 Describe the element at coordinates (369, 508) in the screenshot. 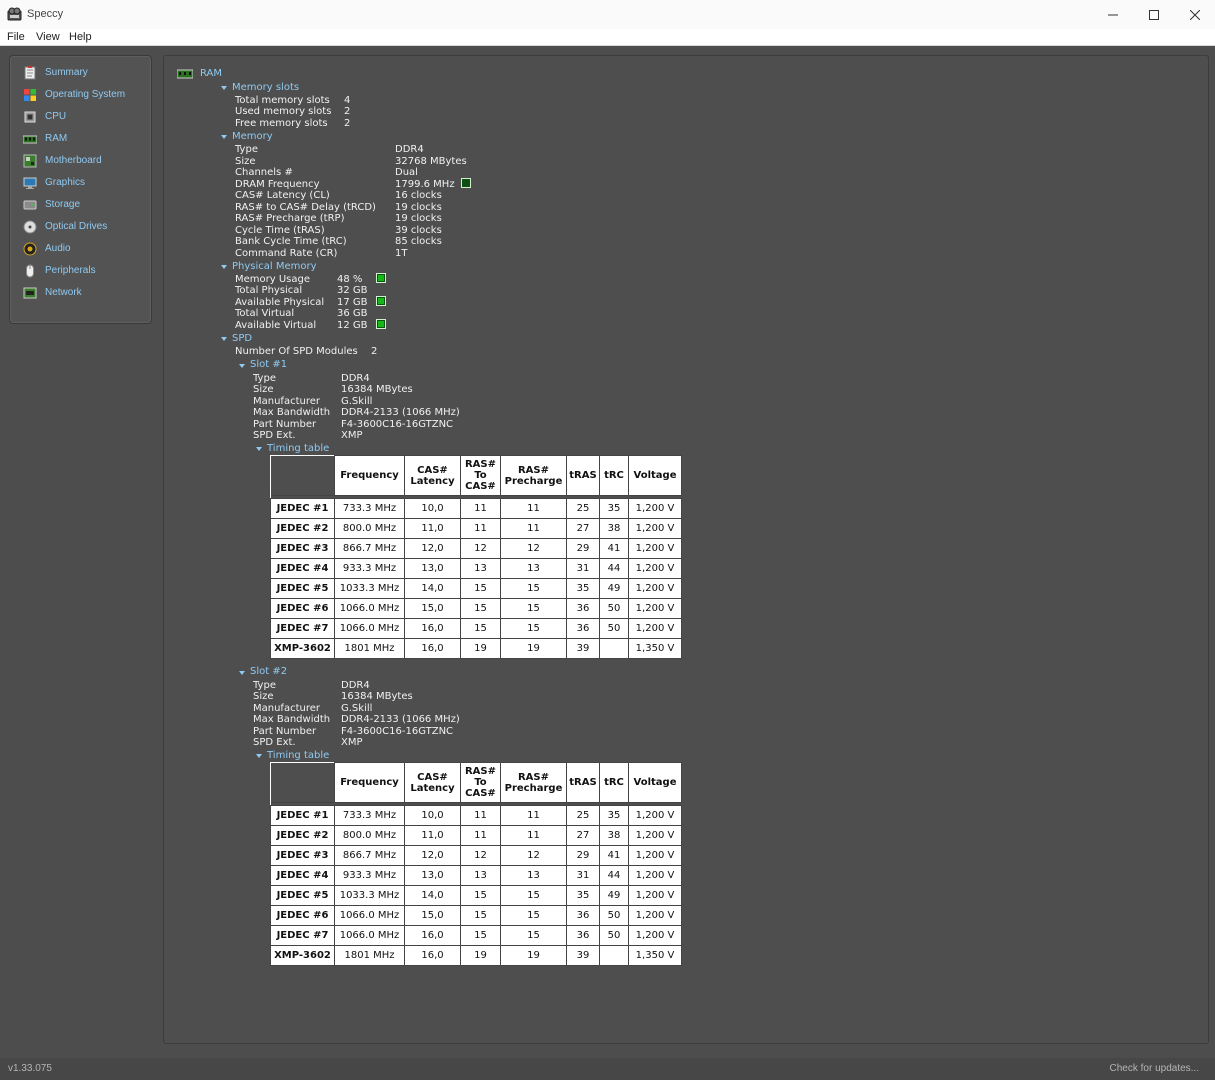

I see `table-cell: 733.3 MHz` at that location.